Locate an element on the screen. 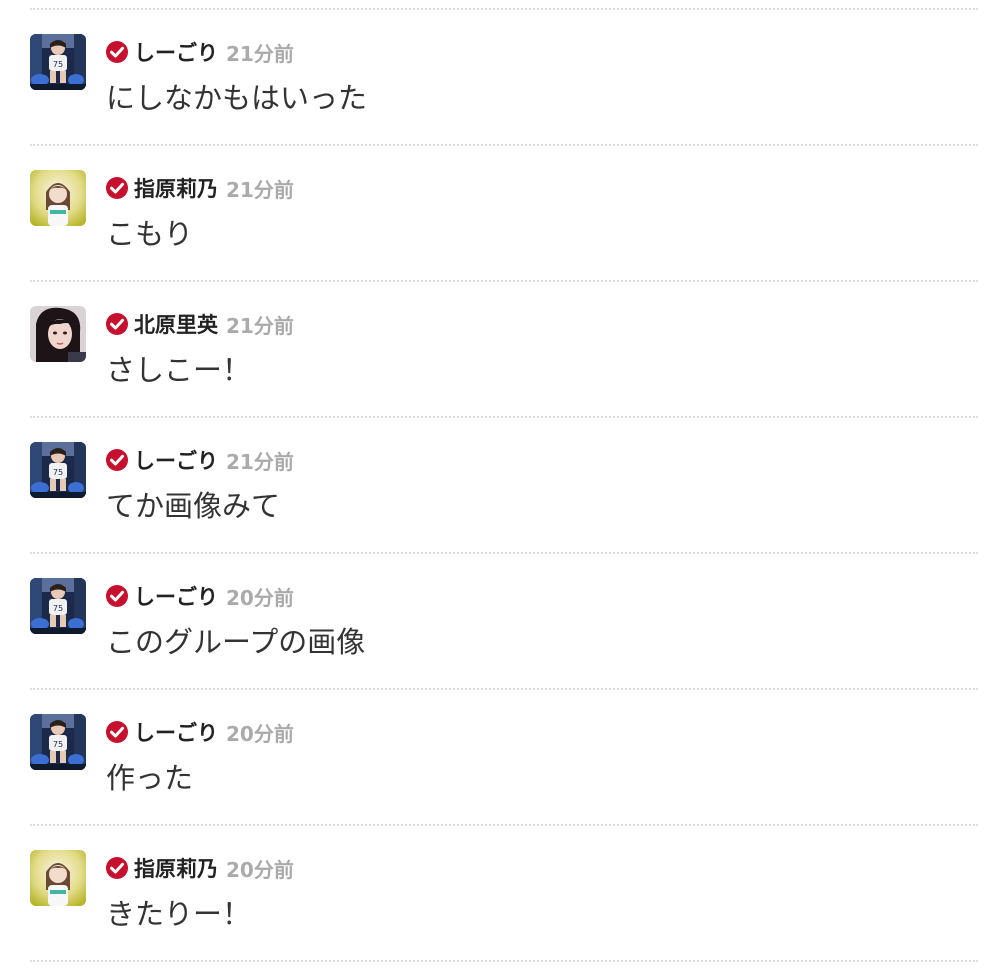 Image resolution: width=1008 pixels, height=971 pixels. comment-item: しーごり 21分前 てか画像みて is located at coordinates (504, 485).